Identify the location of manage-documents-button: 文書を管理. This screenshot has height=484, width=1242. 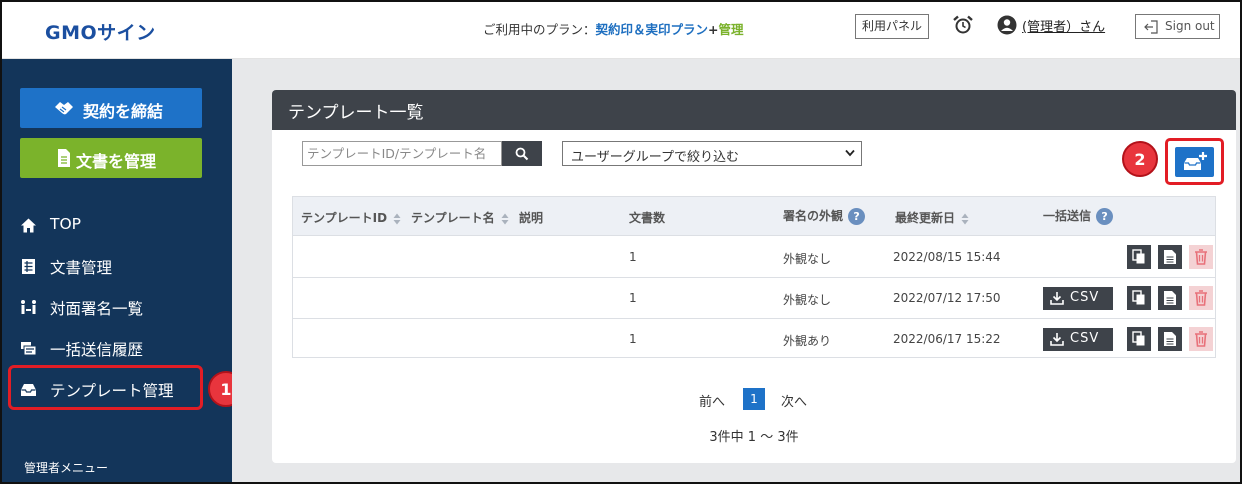
(111, 158).